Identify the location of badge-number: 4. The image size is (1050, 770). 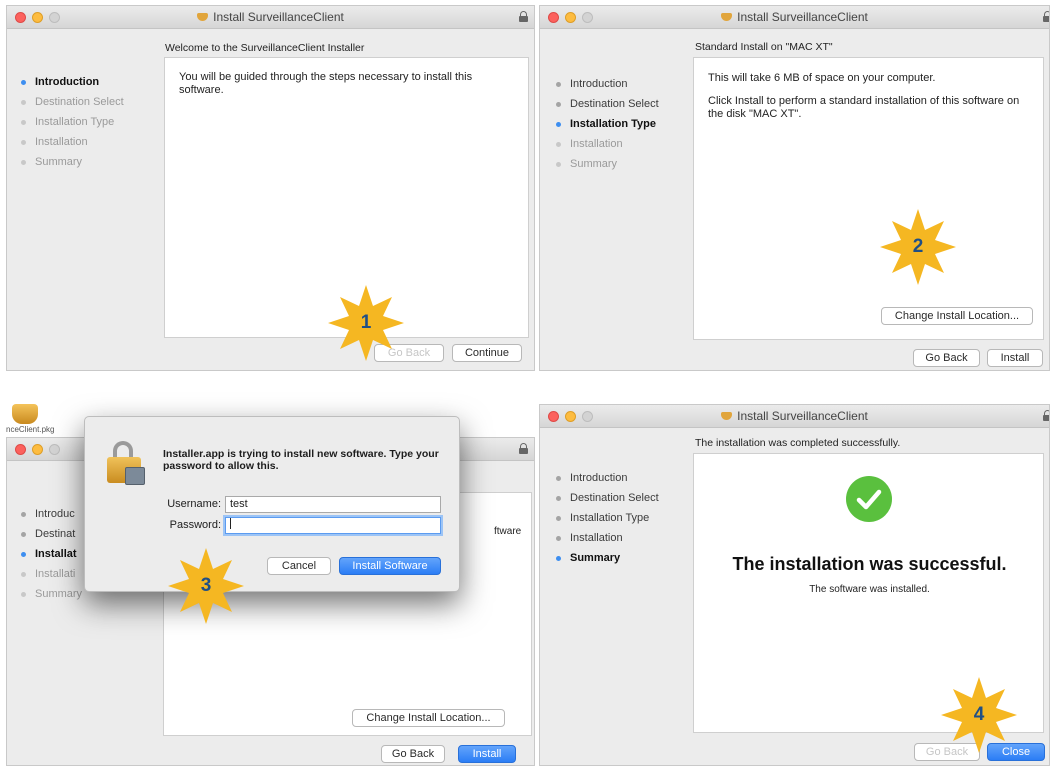
(979, 714).